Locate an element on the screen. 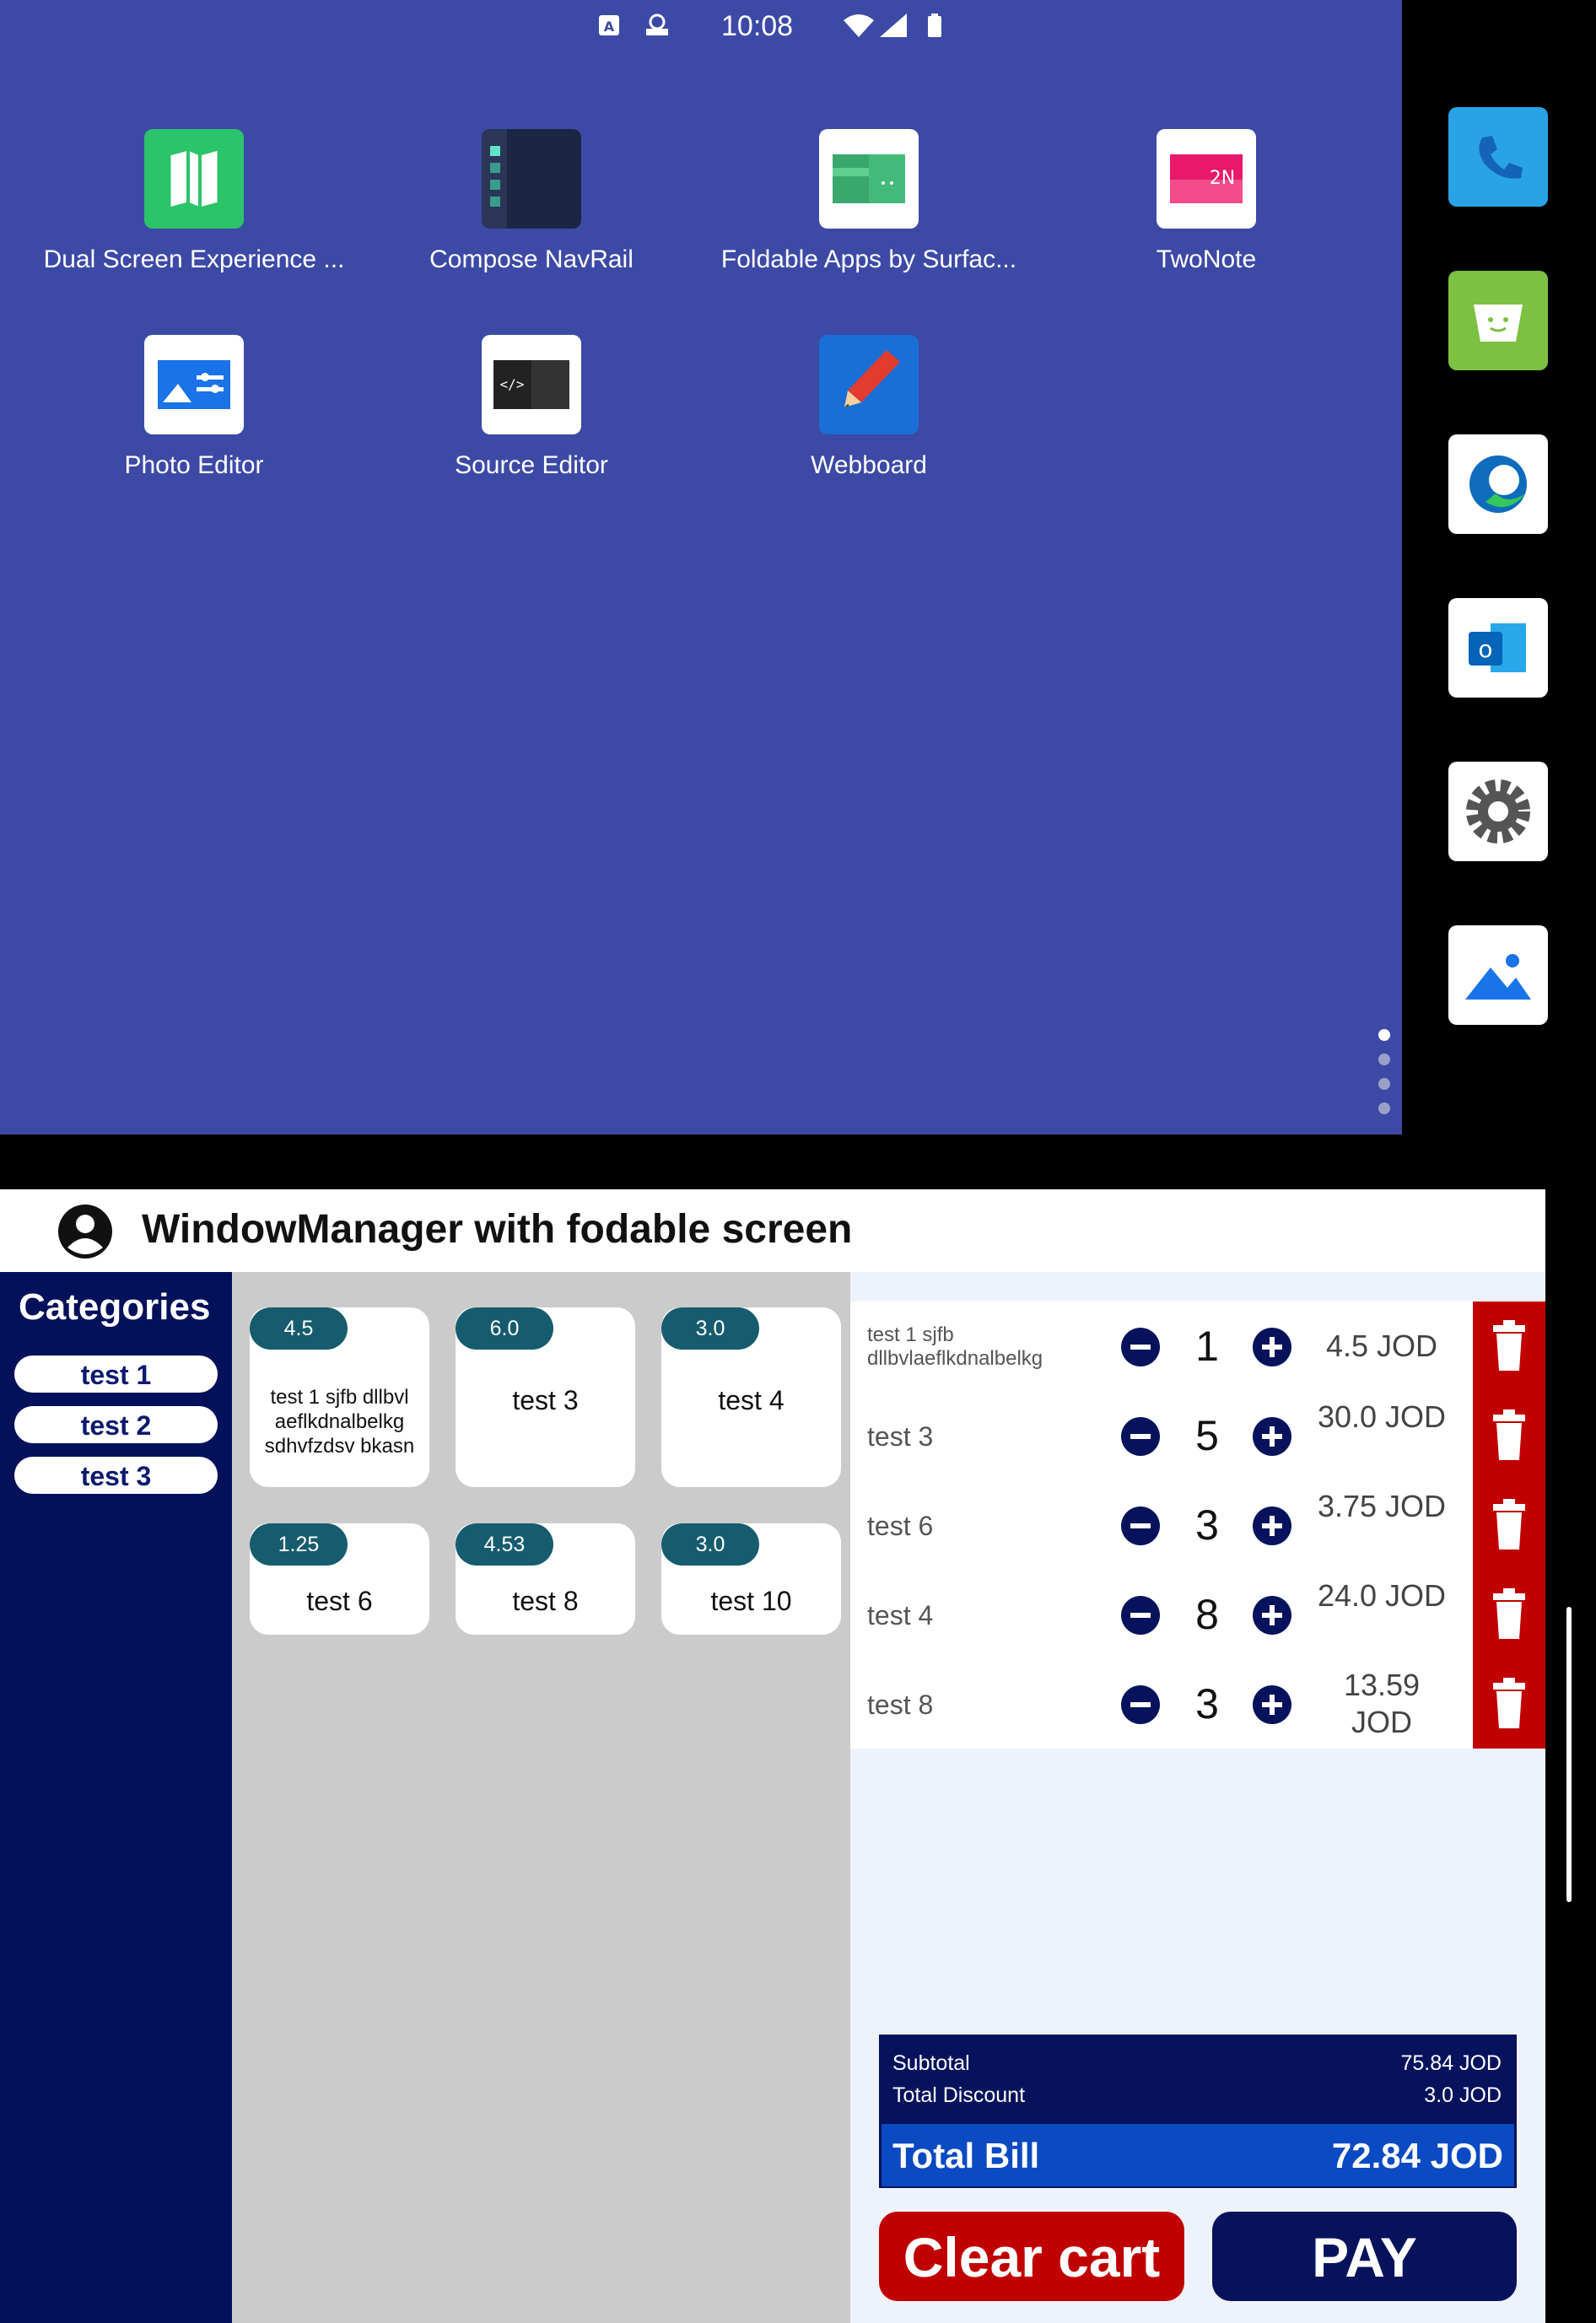 The height and width of the screenshot is (2323, 1596). cart-item-qty: 8 is located at coordinates (1207, 1614).